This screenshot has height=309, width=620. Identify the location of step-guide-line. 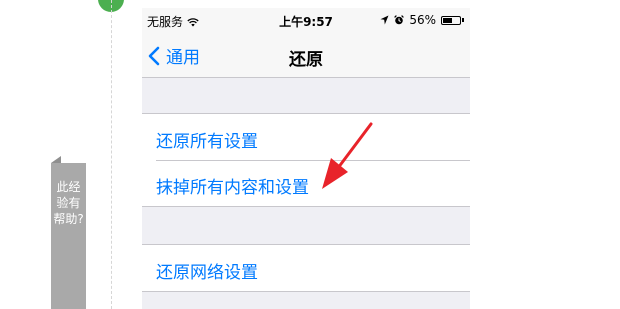
(111, 154).